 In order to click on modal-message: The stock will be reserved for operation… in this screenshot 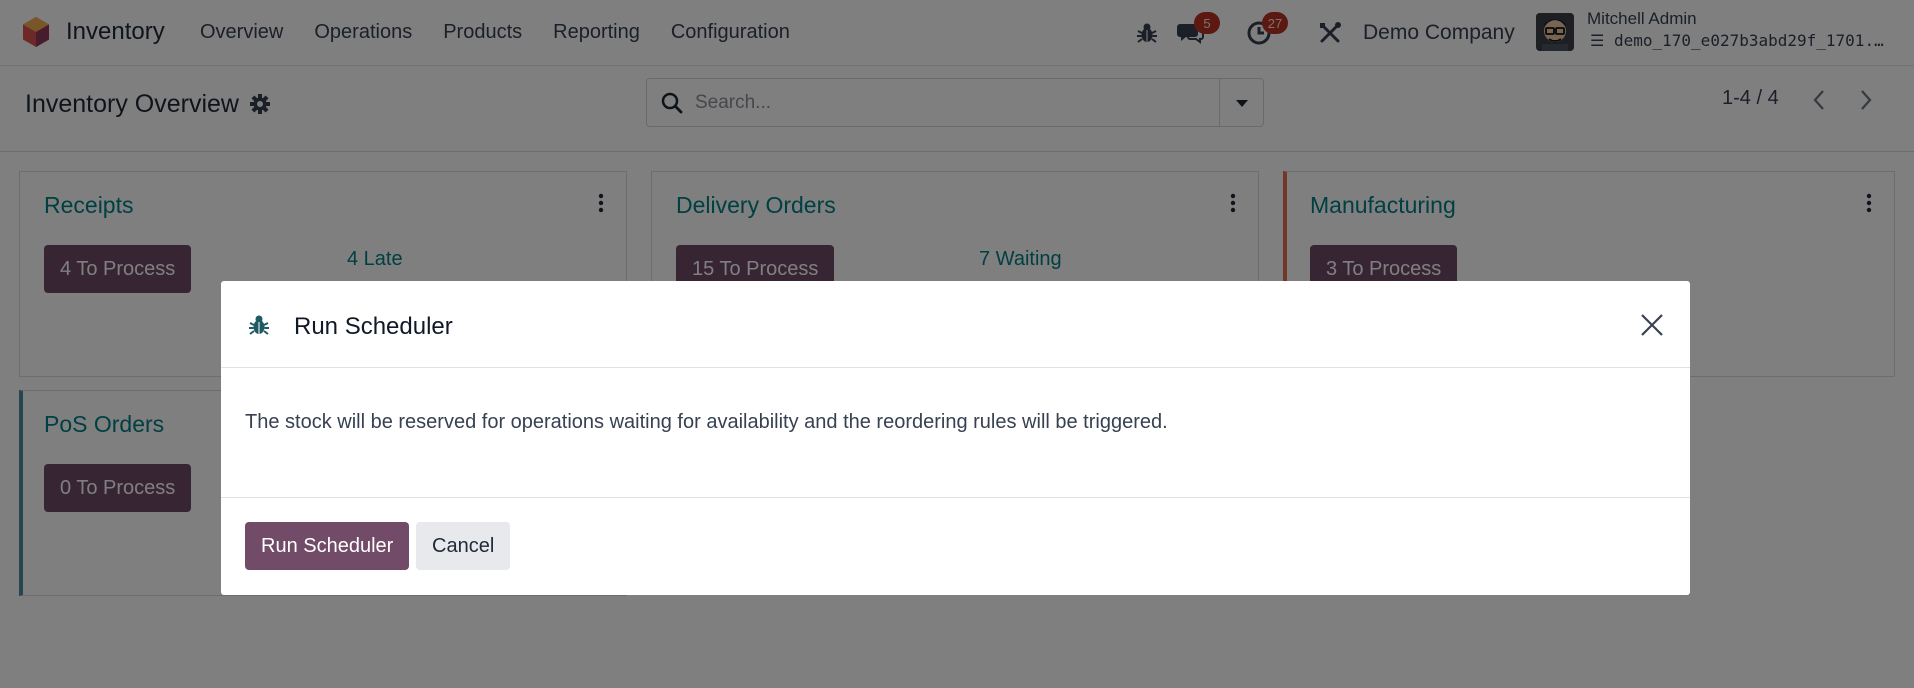, I will do `click(706, 422)`.